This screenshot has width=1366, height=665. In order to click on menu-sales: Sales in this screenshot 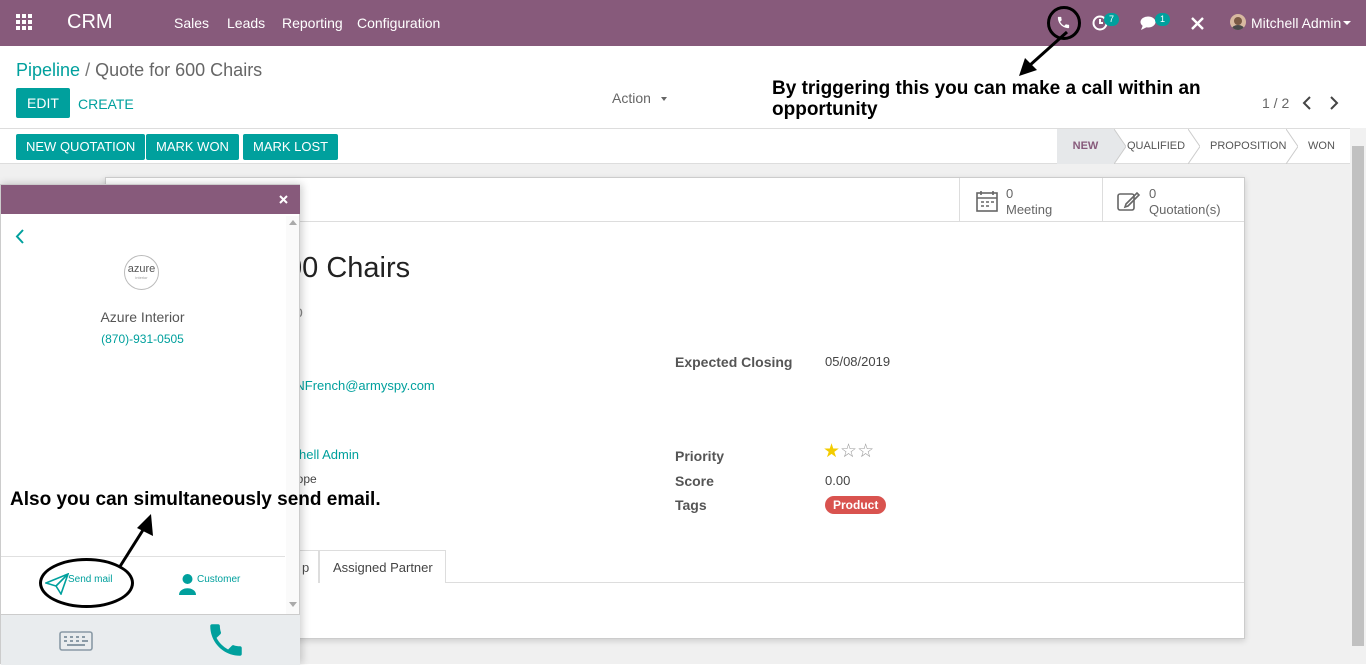, I will do `click(191, 23)`.